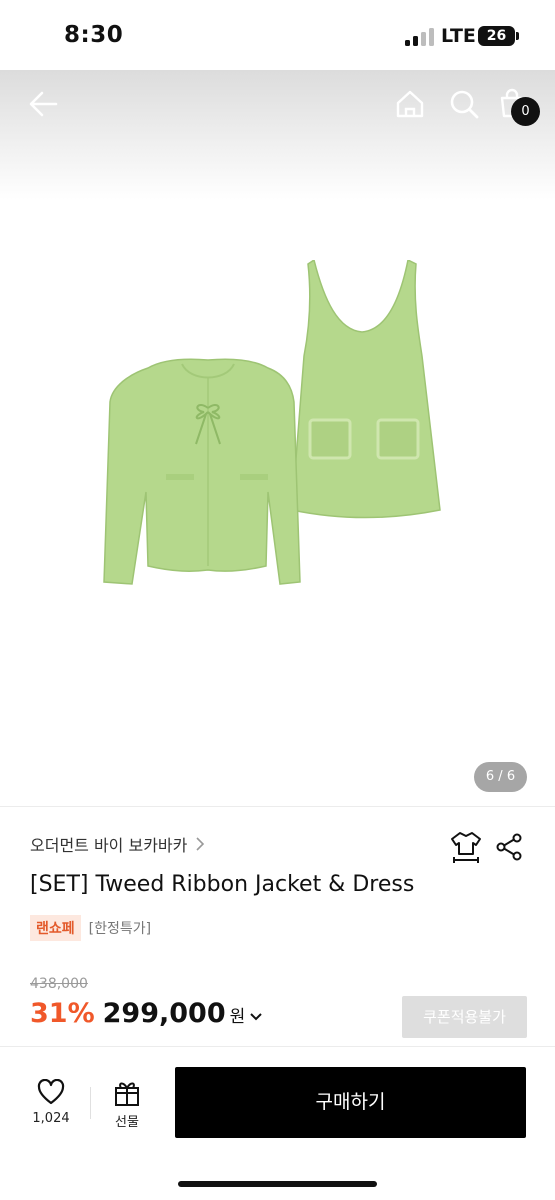  Describe the element at coordinates (120, 929) in the screenshot. I see `limited-deal-tag: [한정특가]` at that location.